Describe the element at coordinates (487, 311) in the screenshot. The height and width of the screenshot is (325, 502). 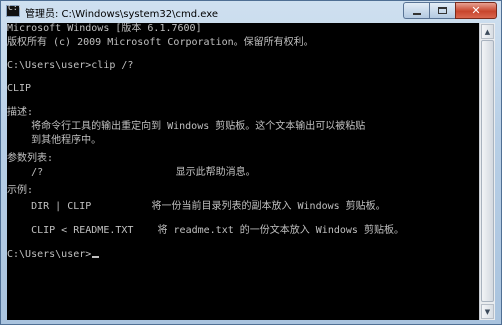
I see `scroll-down-icon: ▼` at that location.